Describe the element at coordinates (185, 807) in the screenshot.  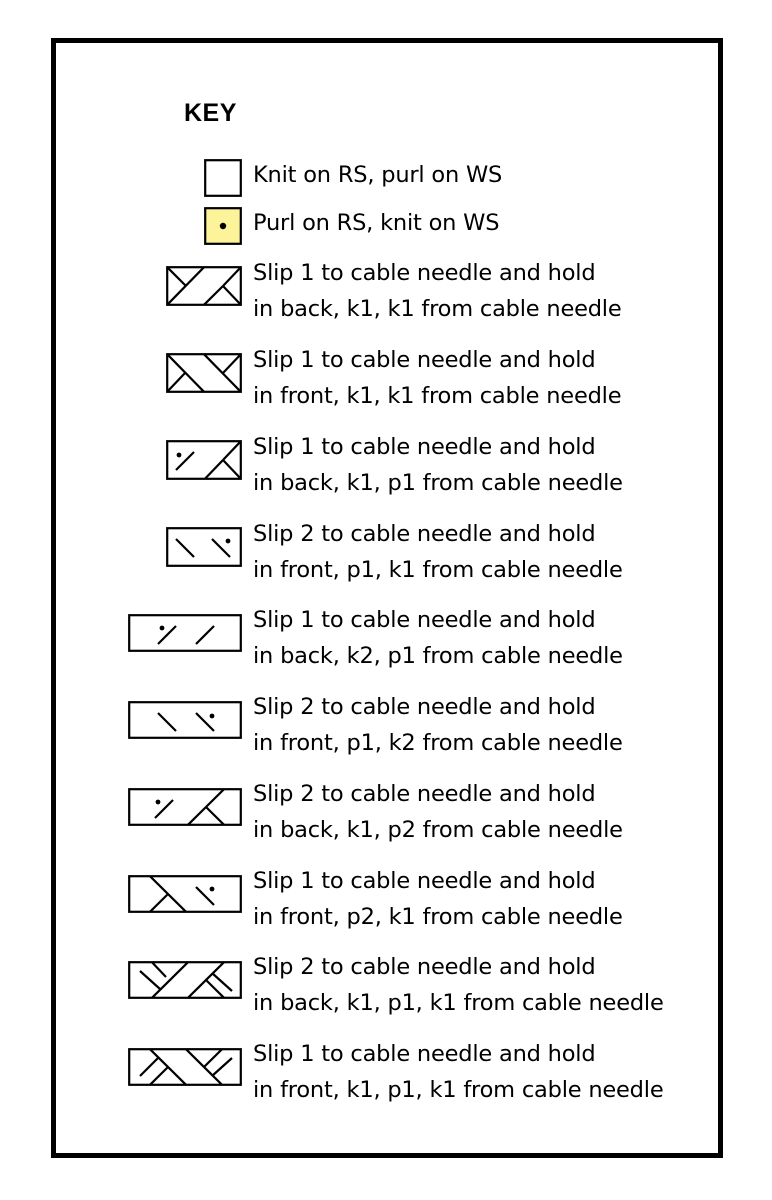
I see `1-over-2-right-purl-cross-icon` at that location.